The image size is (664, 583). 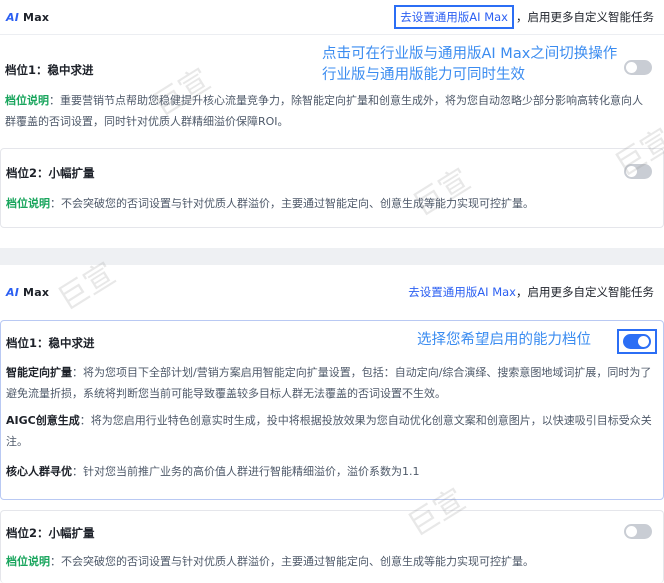 I want to click on feature-text: ：针对您当前推广业务的高价值人群进行智能精细溢价，溢价系数为1.1, so click(x=246, y=471).